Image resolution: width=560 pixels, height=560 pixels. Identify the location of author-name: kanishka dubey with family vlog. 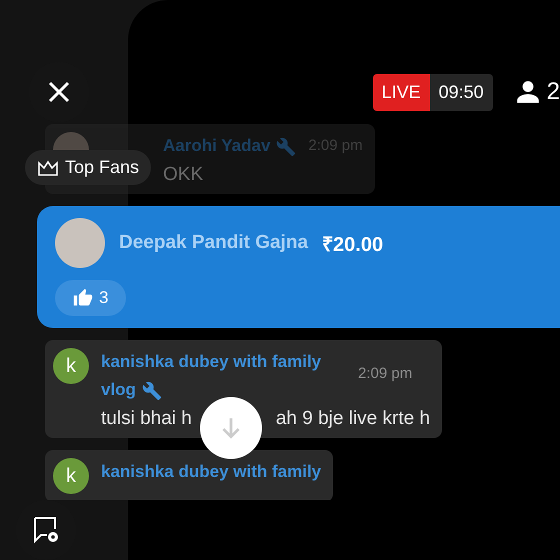
(211, 377).